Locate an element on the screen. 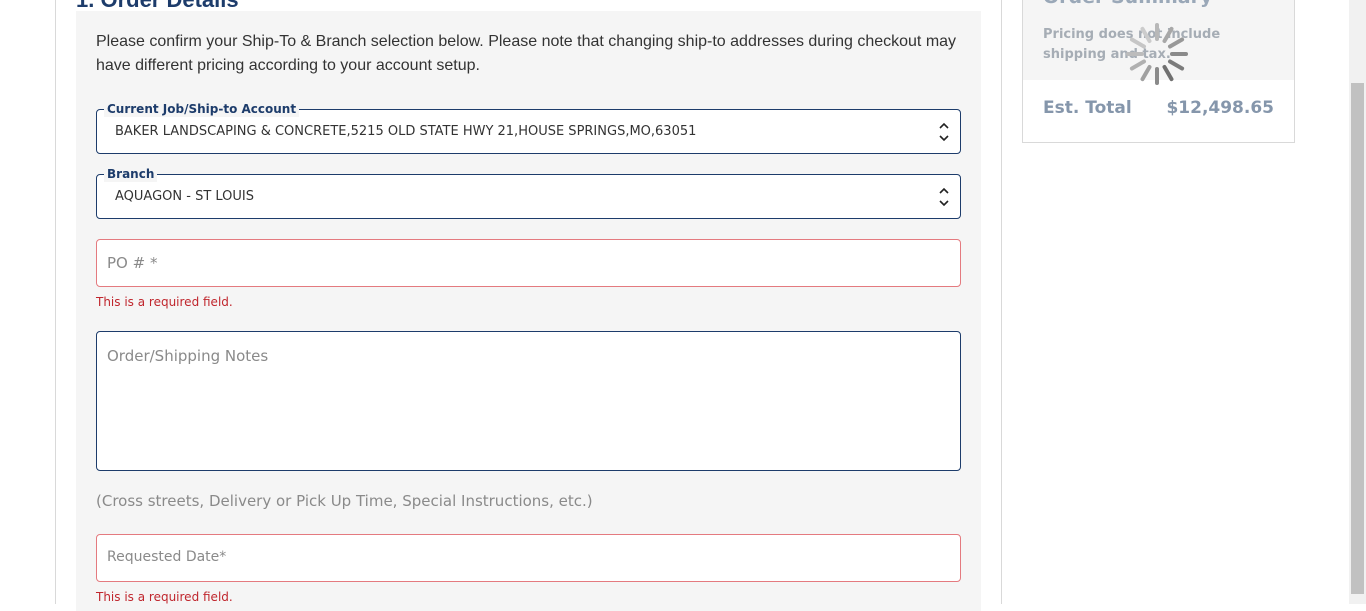 The height and width of the screenshot is (611, 1366). po-number-input: PO # * is located at coordinates (528, 263).